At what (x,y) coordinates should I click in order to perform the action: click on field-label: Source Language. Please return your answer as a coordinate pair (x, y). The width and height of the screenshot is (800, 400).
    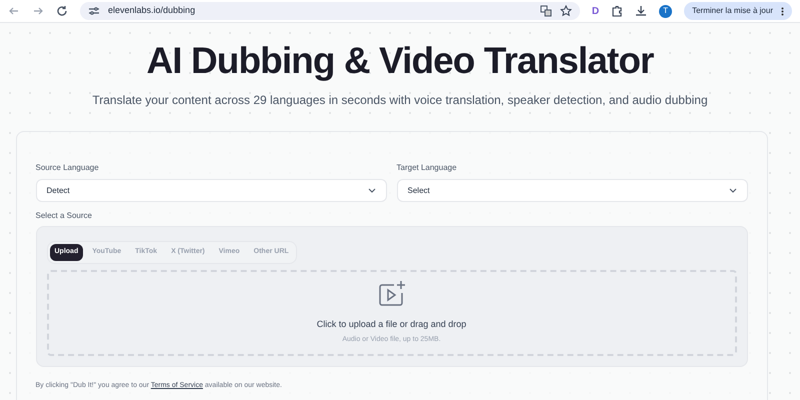
    Looking at the image, I should click on (68, 168).